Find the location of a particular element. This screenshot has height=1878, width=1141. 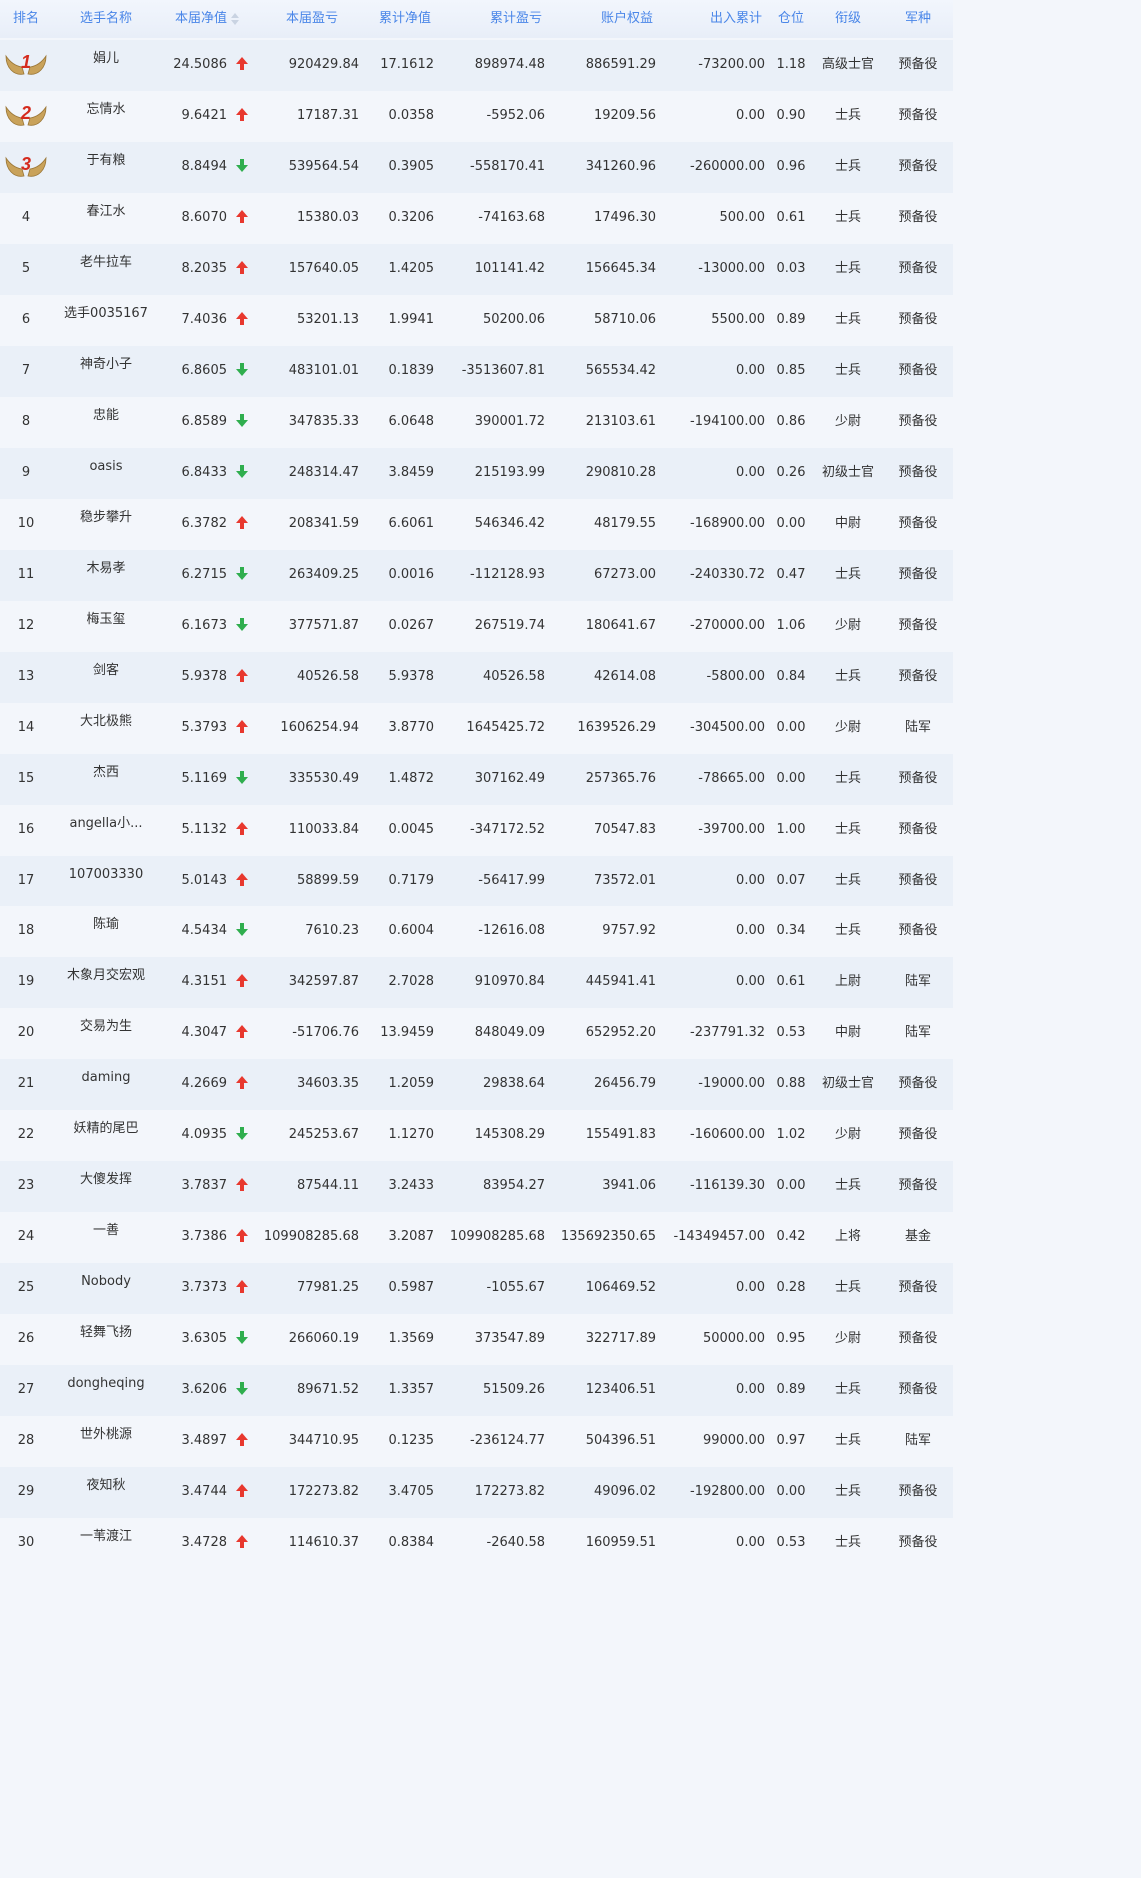

header-position: 仓位 is located at coordinates (791, 19).